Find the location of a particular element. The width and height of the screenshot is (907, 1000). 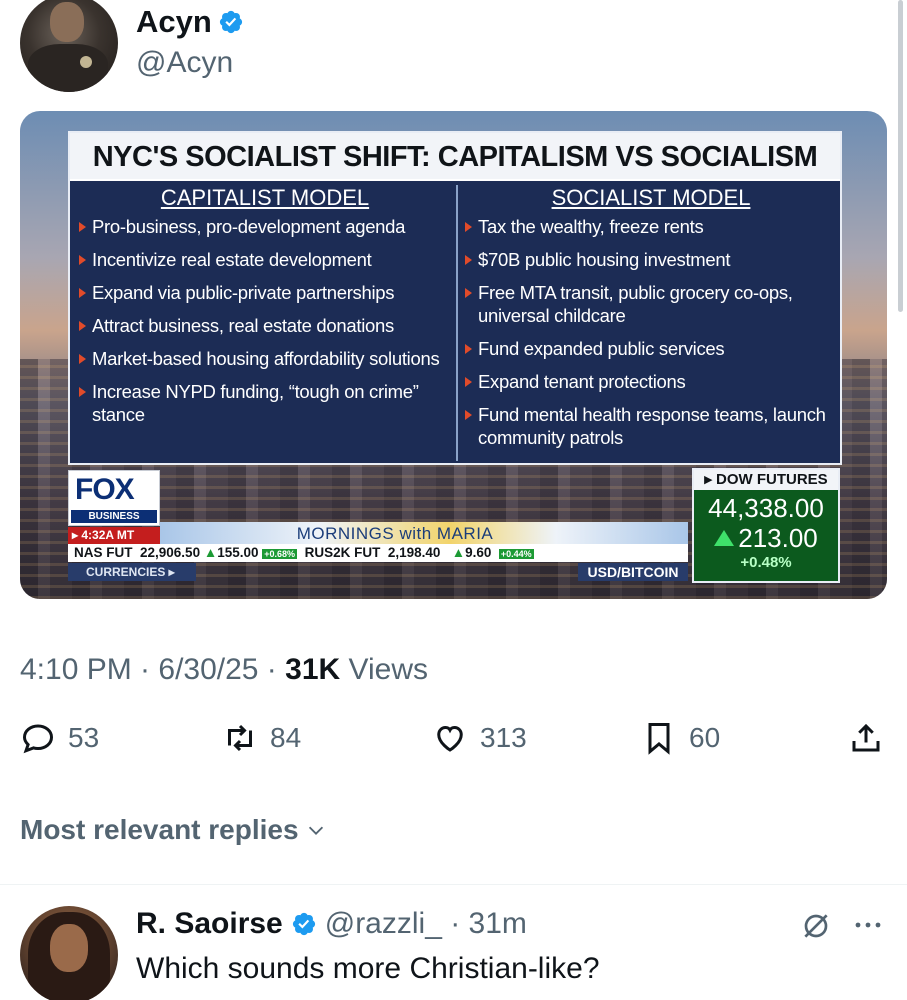

capitalist-item: Pro-business, pro-development agenda is located at coordinates (265, 226).